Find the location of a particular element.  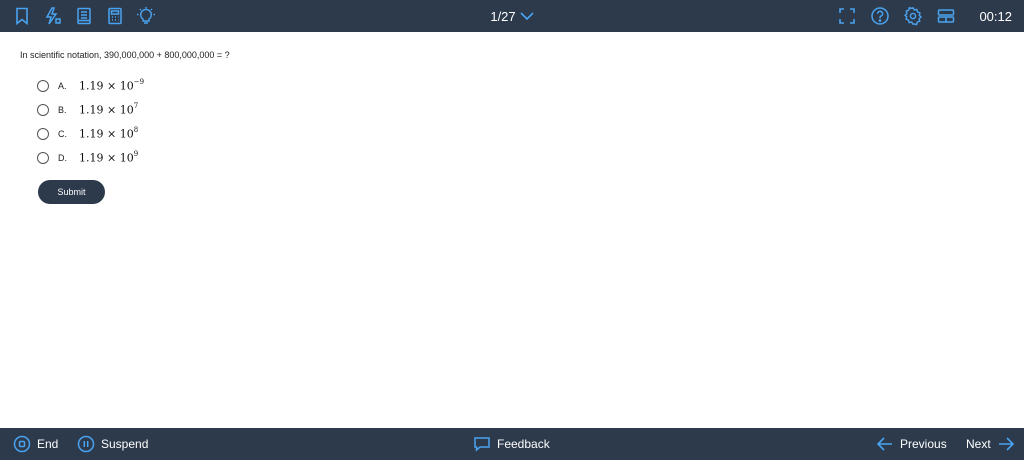

question-counter-dropdown: 1/27 is located at coordinates (512, 16).